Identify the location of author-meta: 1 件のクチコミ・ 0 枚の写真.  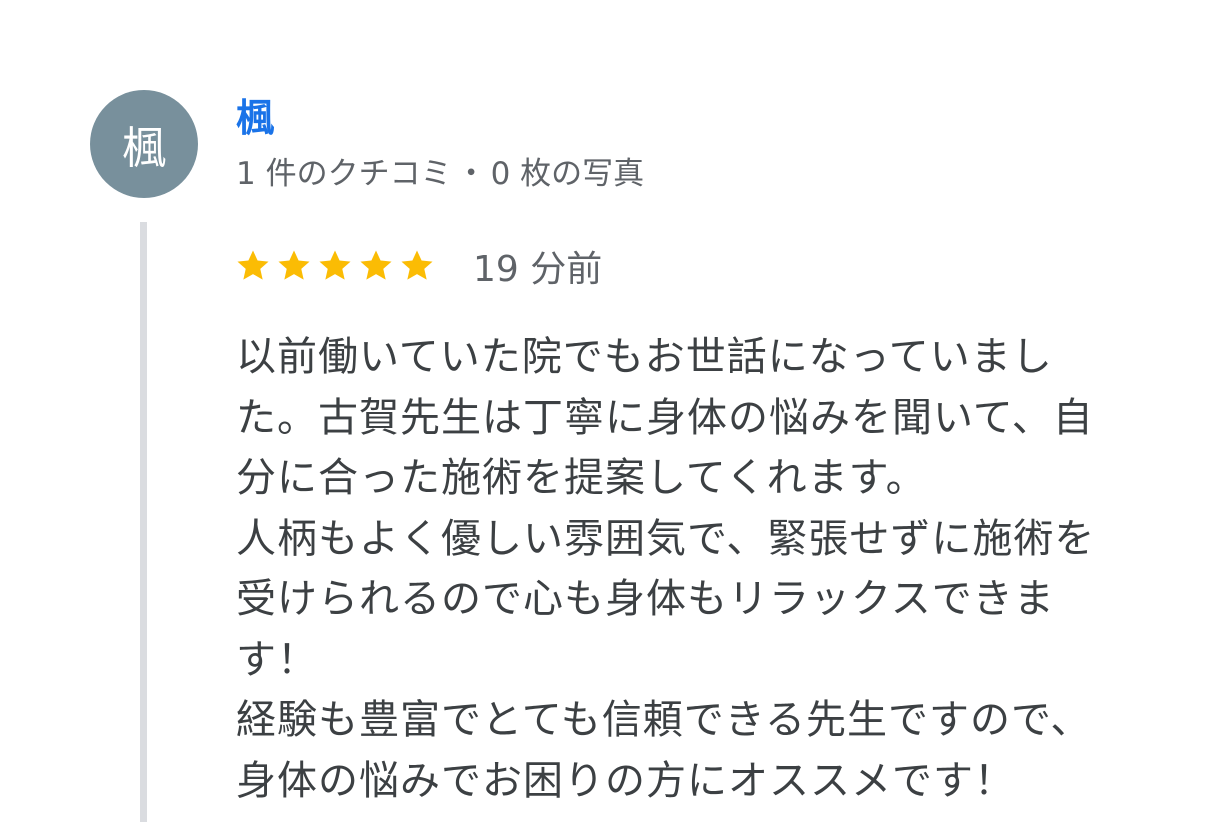
(440, 174).